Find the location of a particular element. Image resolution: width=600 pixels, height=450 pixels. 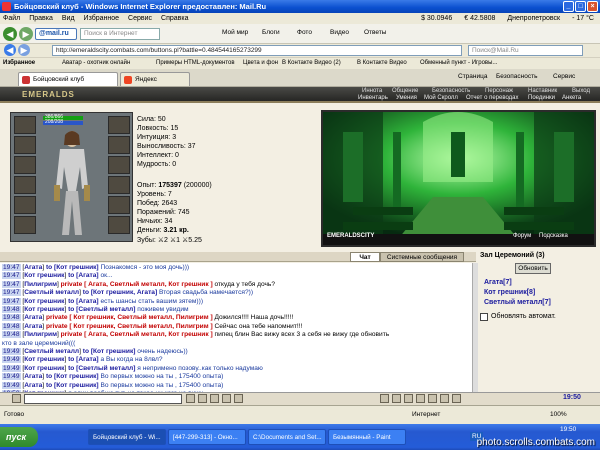

start-button: пуск is located at coordinates (19, 437).